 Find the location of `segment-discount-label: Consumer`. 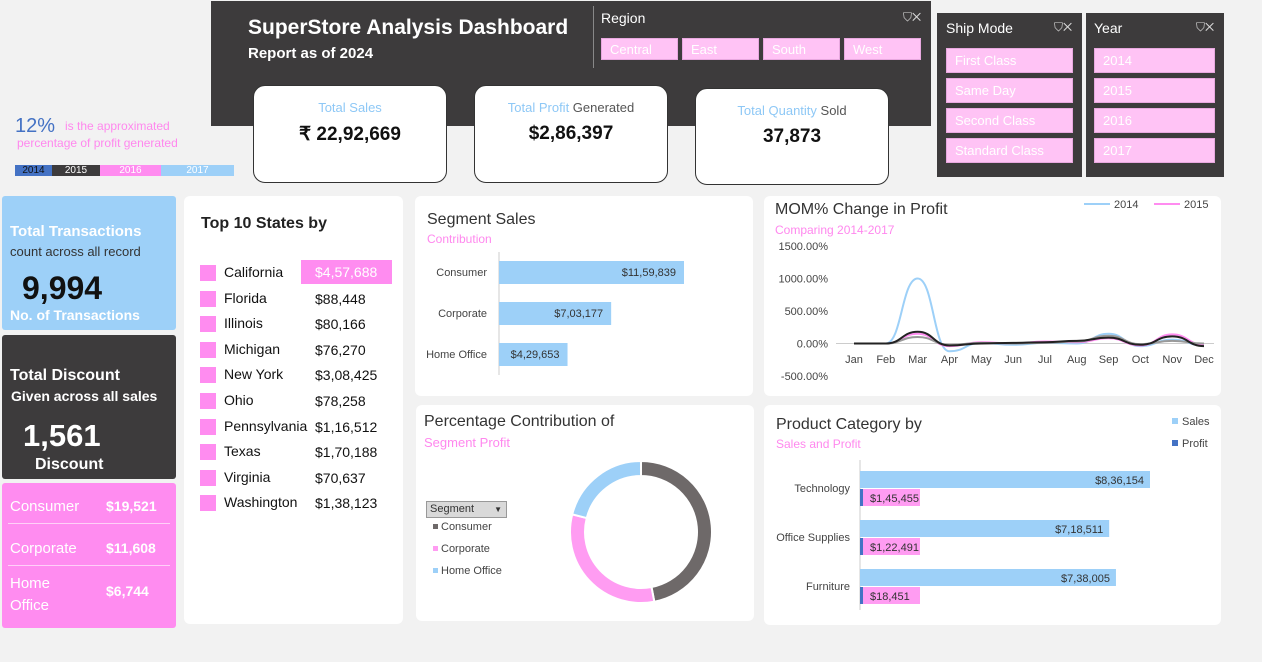

segment-discount-label: Consumer is located at coordinates (45, 506).